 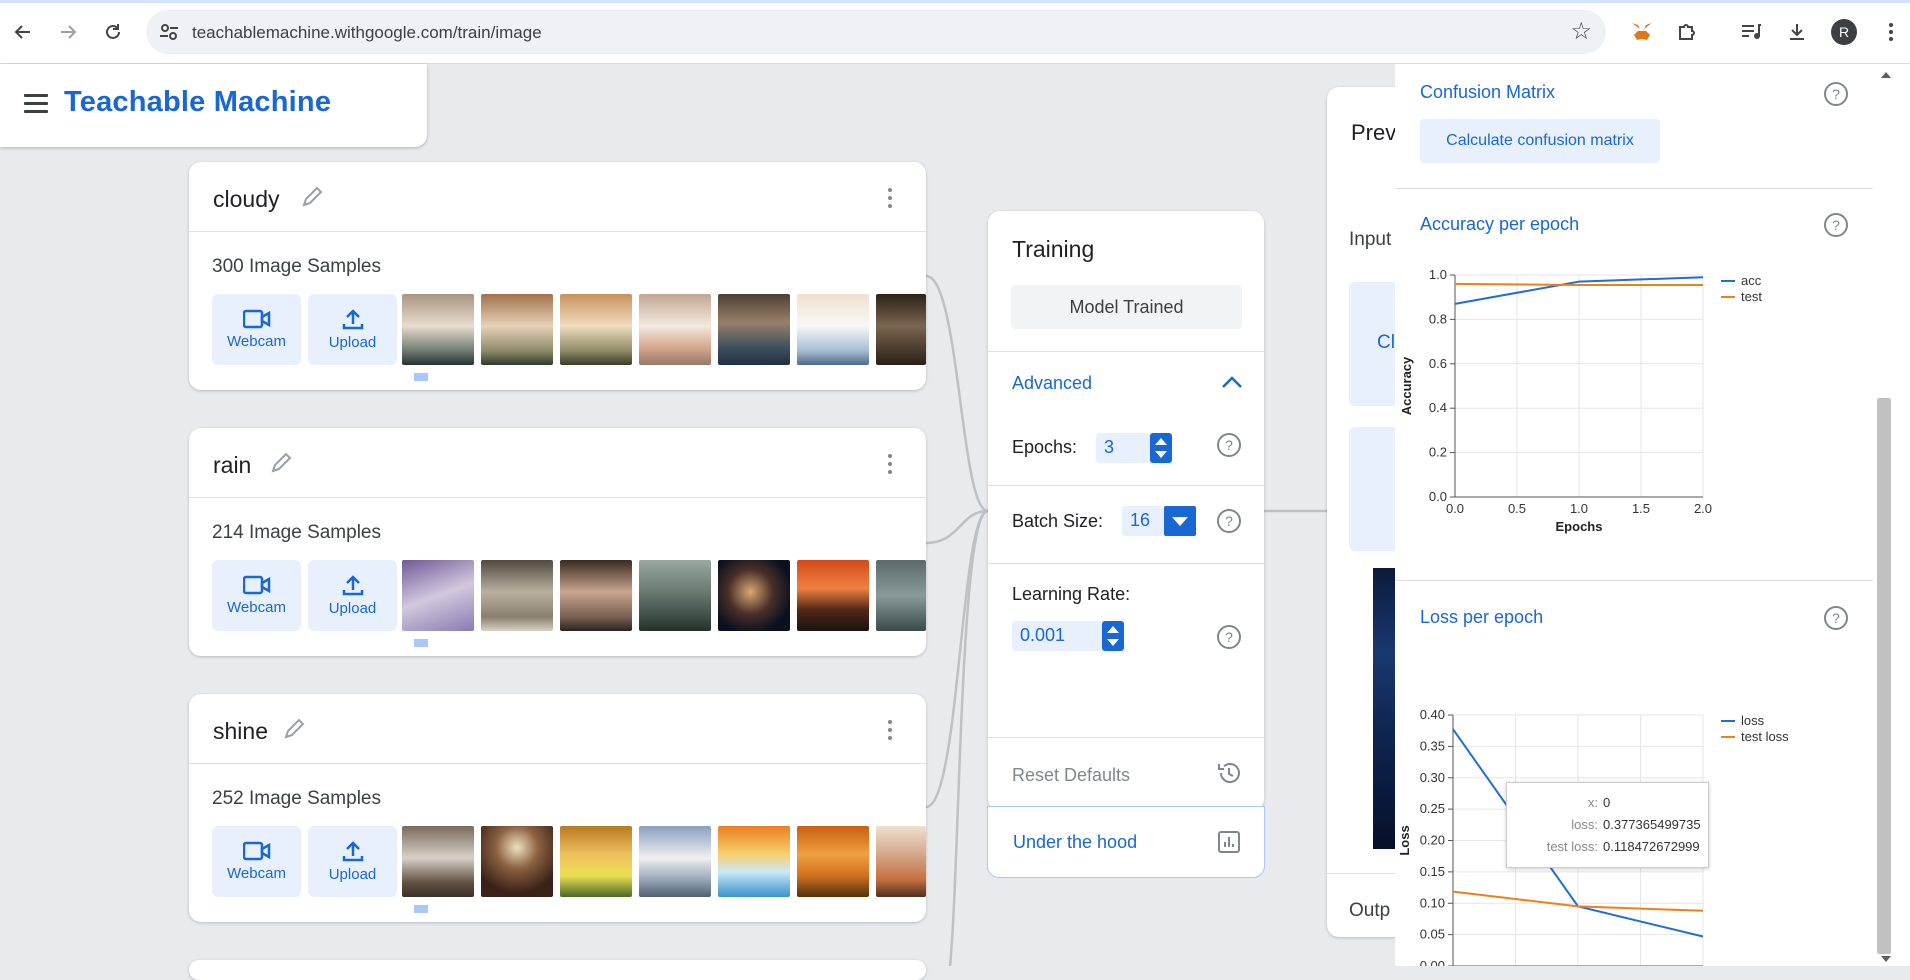 What do you see at coordinates (1143, 521) in the screenshot?
I see `batch-size-select: 16` at bounding box center [1143, 521].